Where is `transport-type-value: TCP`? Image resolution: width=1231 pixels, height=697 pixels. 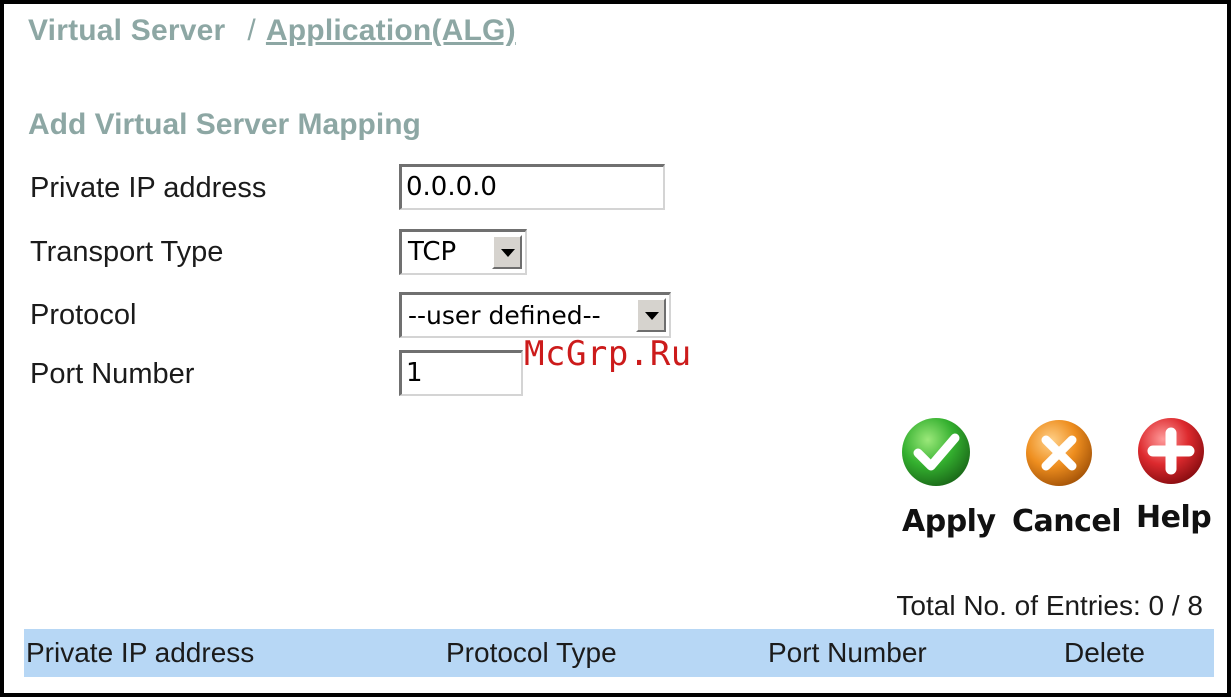 transport-type-value: TCP is located at coordinates (432, 252).